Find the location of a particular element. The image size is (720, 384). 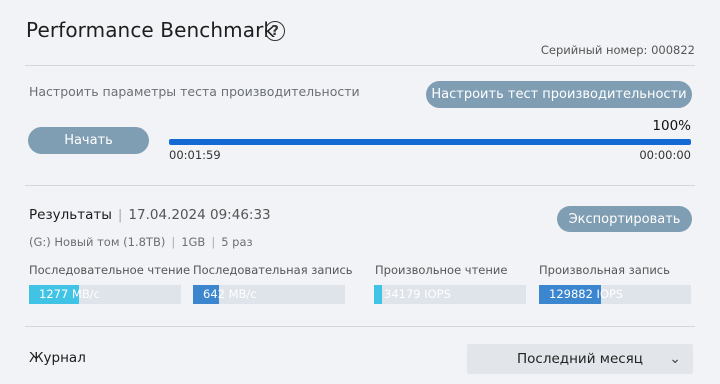

metric-bar: 1277 MB/с is located at coordinates (105, 294).